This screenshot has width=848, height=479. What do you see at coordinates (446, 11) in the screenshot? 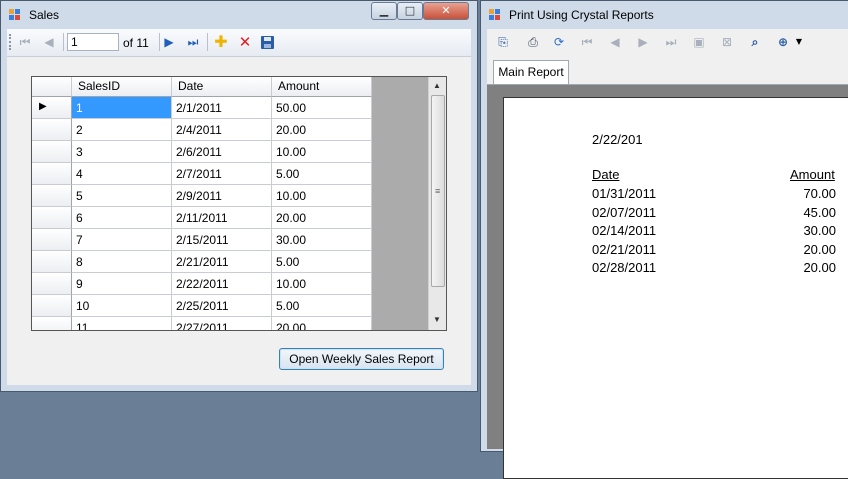
I see `close-button: ✕` at bounding box center [446, 11].